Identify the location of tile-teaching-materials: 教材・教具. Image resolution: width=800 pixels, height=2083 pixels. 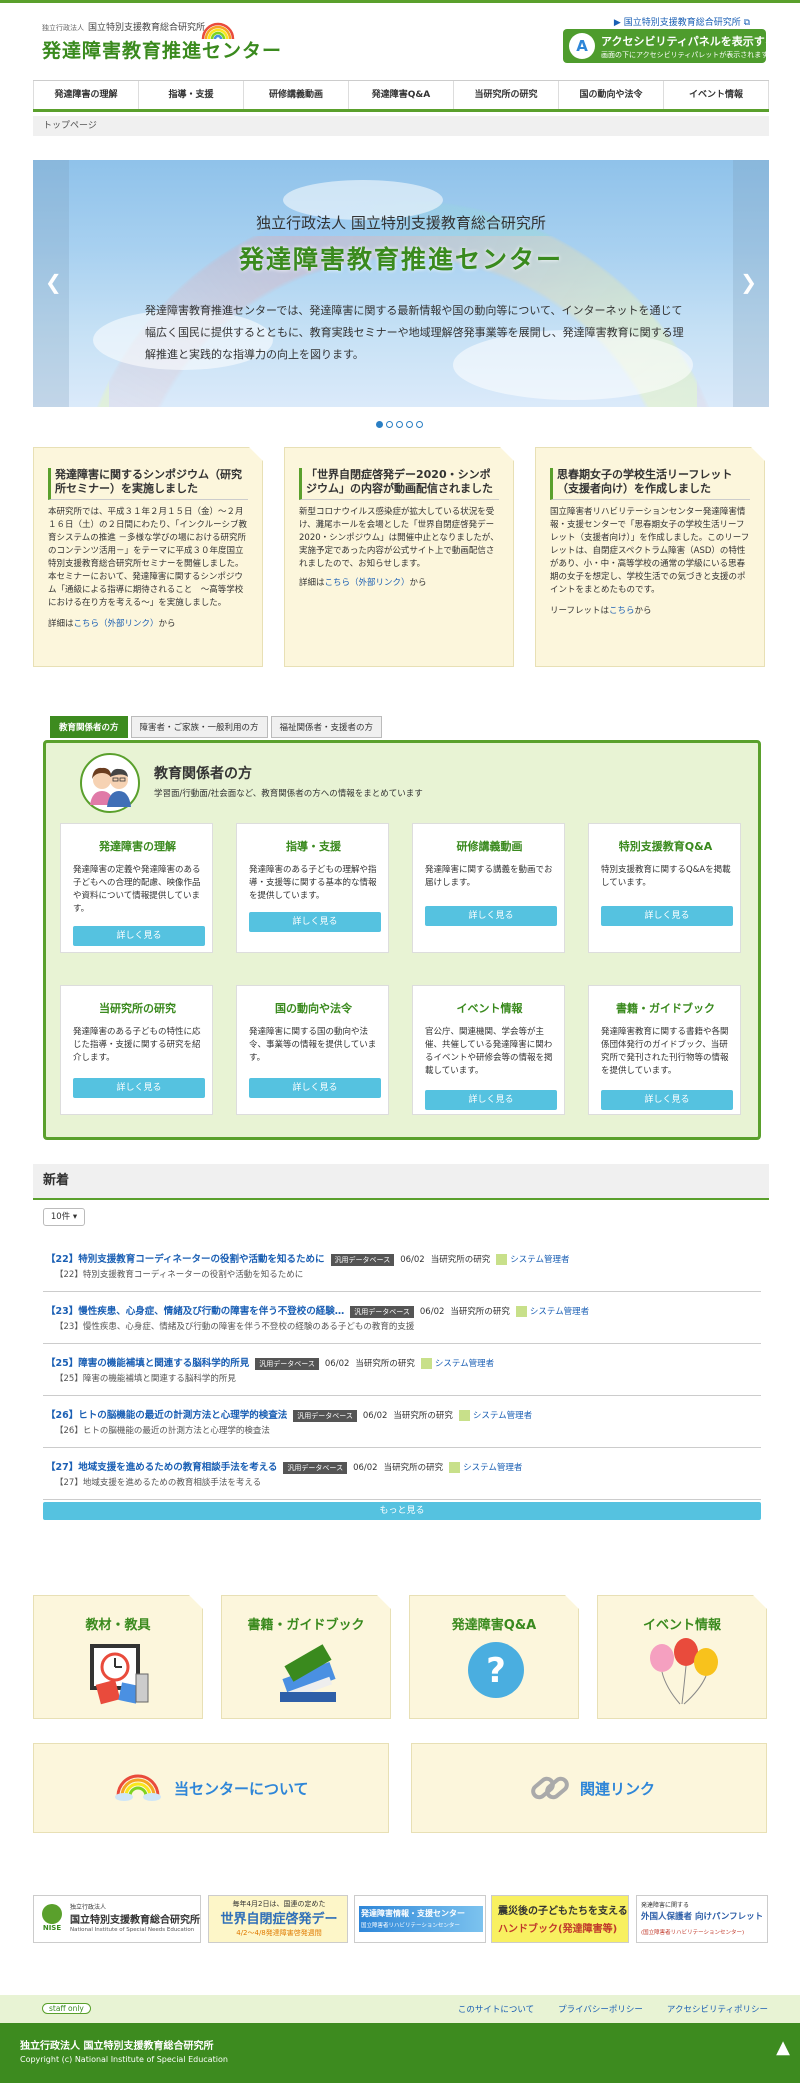
(118, 1657).